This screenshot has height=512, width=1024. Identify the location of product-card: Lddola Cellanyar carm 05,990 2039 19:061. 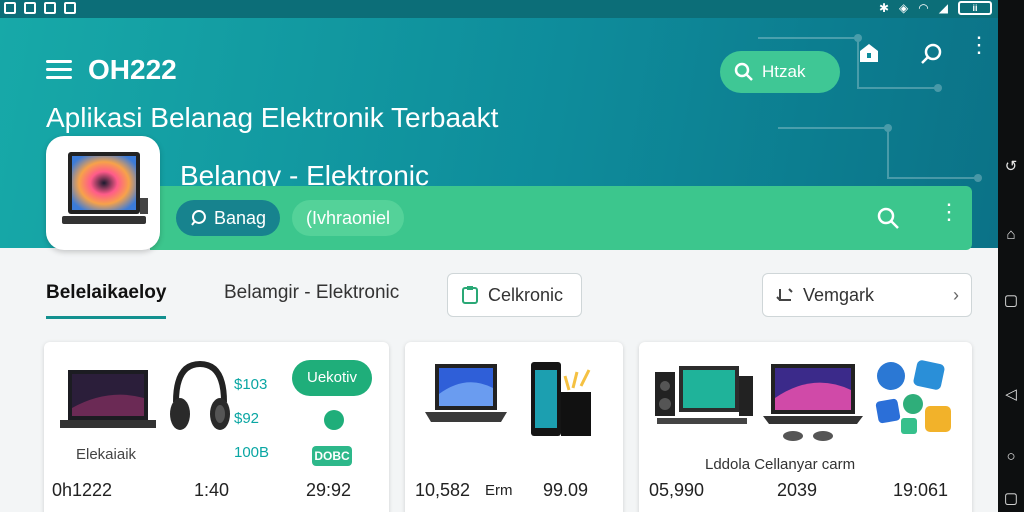
(805, 427).